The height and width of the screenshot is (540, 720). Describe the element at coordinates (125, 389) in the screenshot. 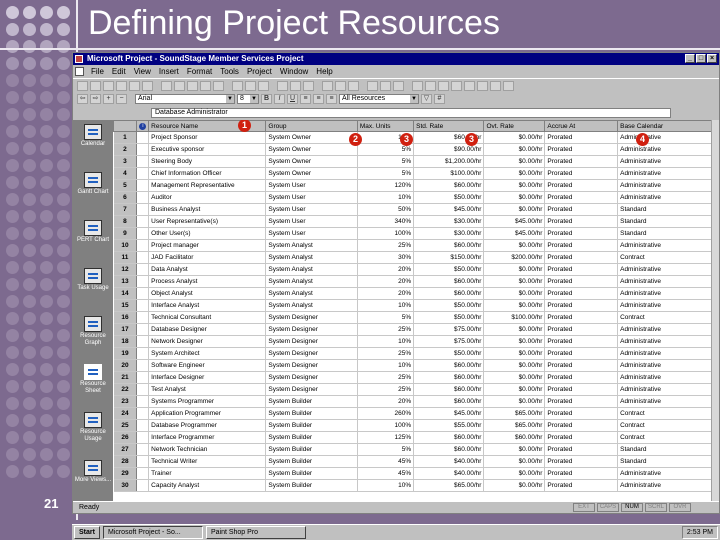

I see `row-number: 22` at that location.